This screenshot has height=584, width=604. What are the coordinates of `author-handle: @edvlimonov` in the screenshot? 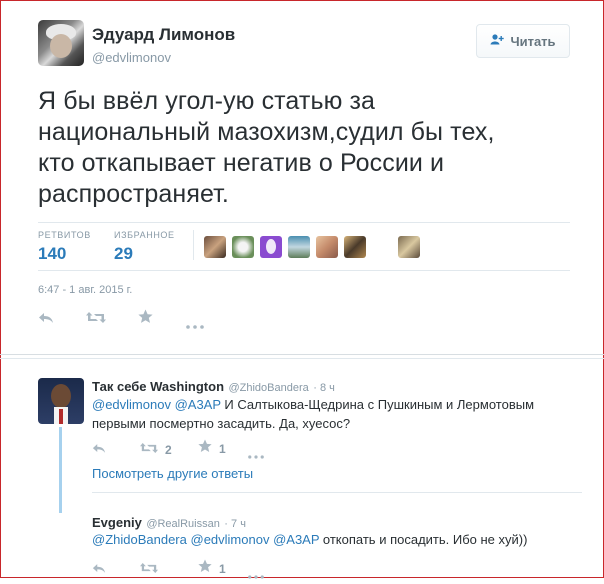 It's located at (131, 57).